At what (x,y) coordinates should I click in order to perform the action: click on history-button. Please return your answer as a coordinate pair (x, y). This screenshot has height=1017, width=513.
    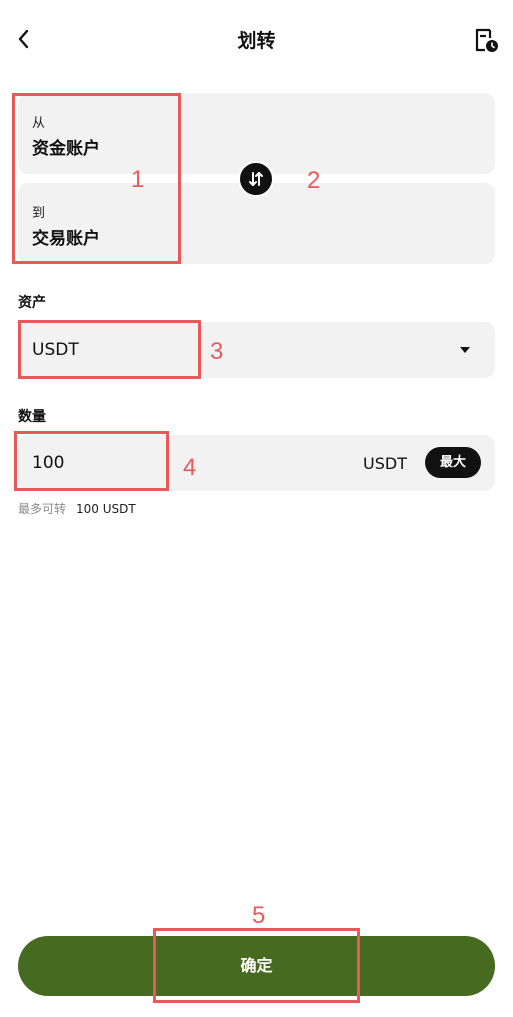
    Looking at the image, I should click on (486, 40).